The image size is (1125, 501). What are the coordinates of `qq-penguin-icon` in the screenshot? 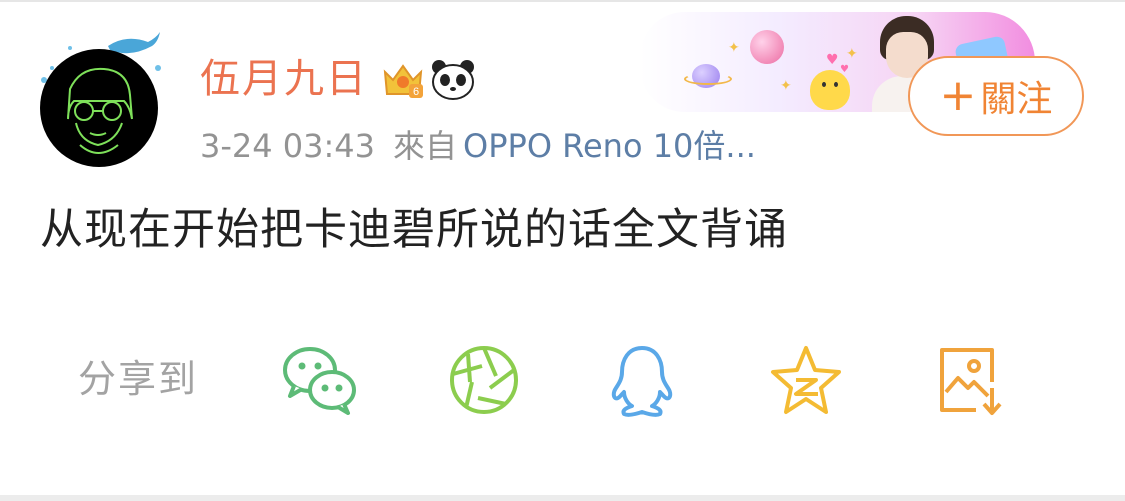 It's located at (642, 381).